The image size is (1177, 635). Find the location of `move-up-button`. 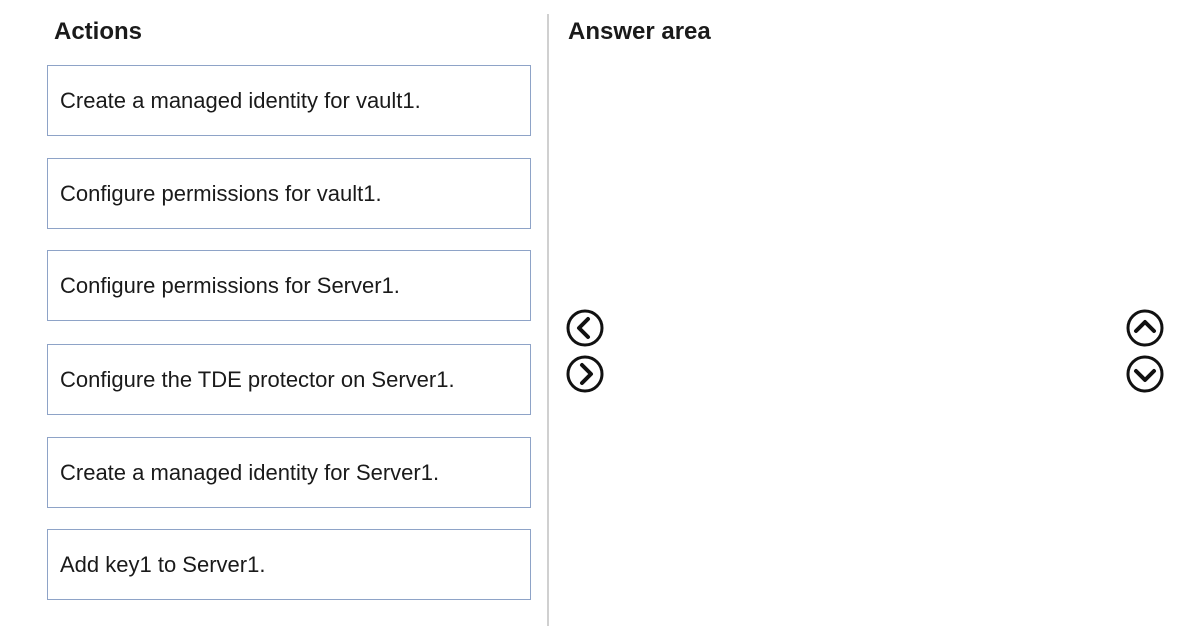

move-up-button is located at coordinates (1145, 328).